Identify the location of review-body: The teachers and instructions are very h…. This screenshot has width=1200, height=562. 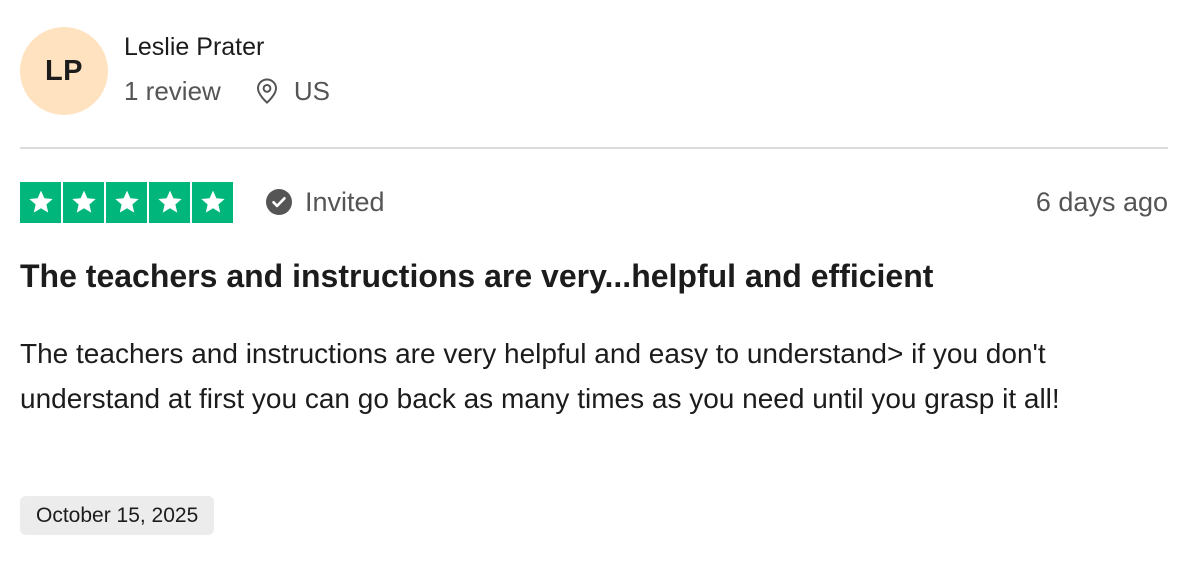
(540, 376).